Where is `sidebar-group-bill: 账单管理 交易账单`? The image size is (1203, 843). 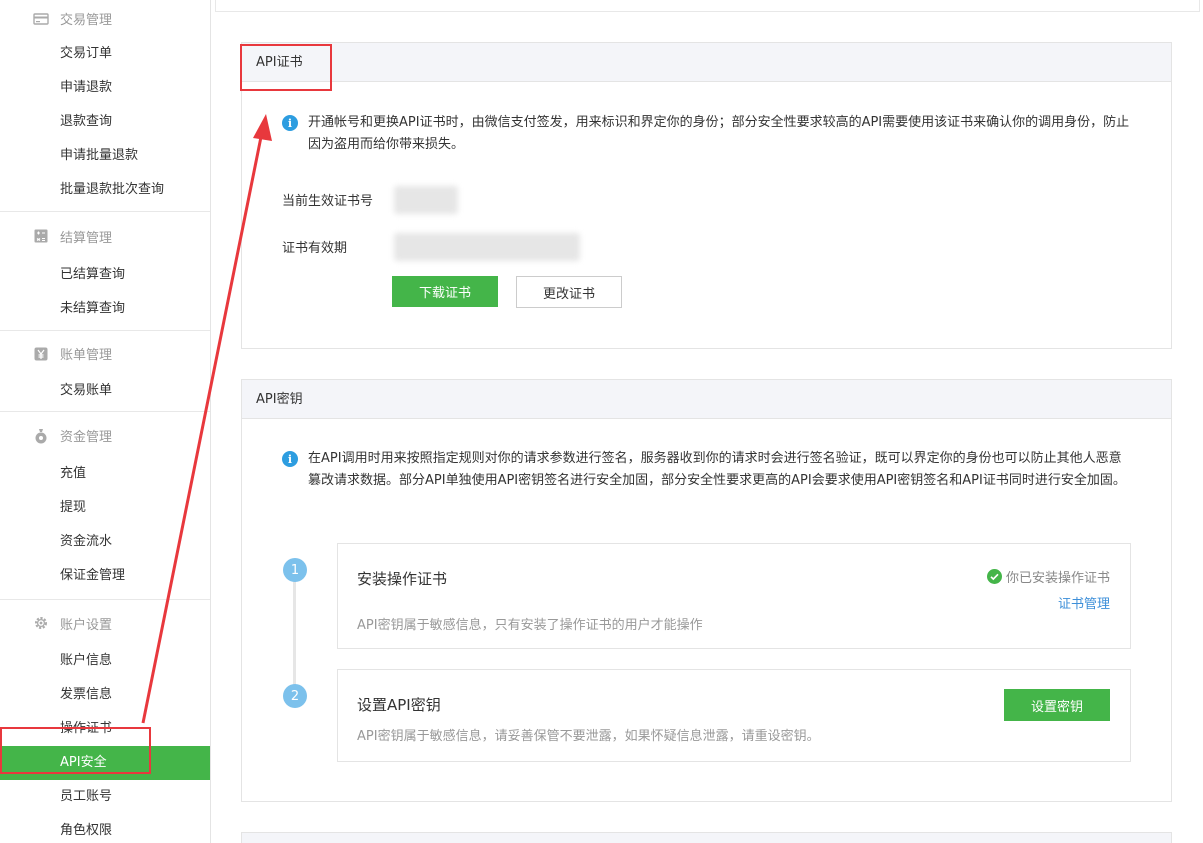 sidebar-group-bill: 账单管理 交易账单 is located at coordinates (105, 371).